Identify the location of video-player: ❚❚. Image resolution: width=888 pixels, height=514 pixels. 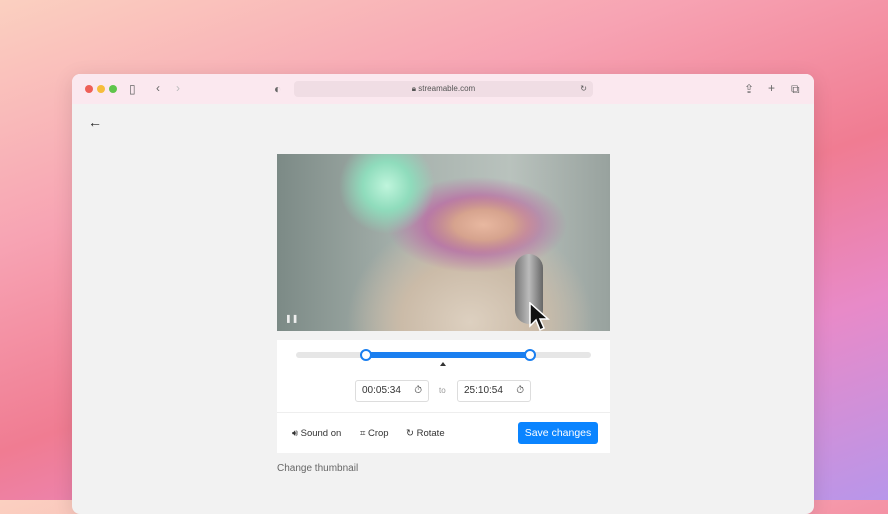
(443, 242).